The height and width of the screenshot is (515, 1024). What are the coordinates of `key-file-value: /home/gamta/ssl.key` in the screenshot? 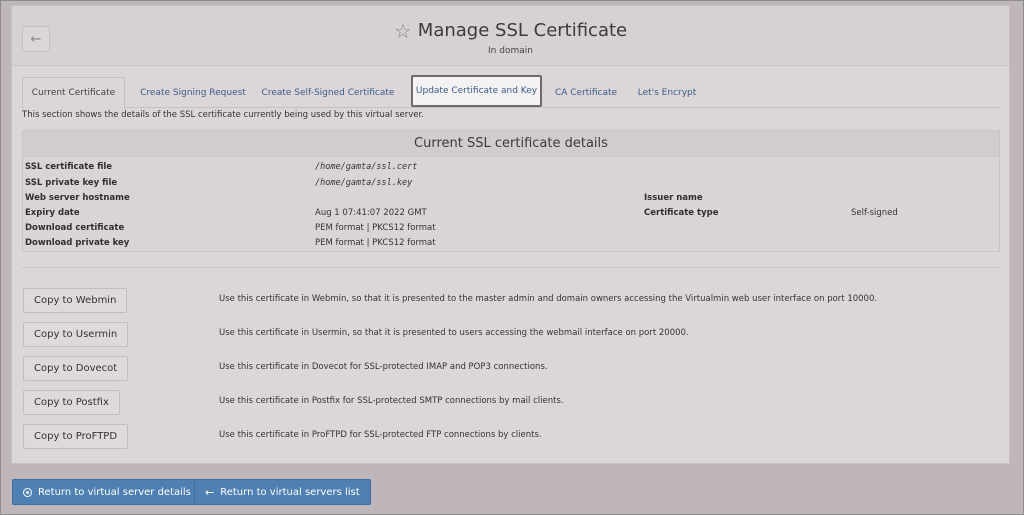 It's located at (364, 183).